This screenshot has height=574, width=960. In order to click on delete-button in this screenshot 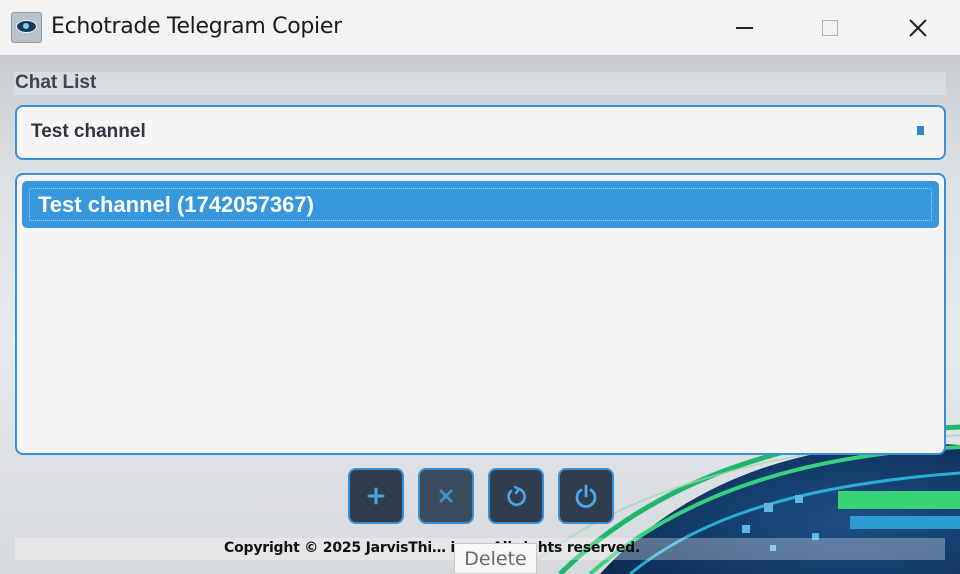, I will do `click(446, 496)`.